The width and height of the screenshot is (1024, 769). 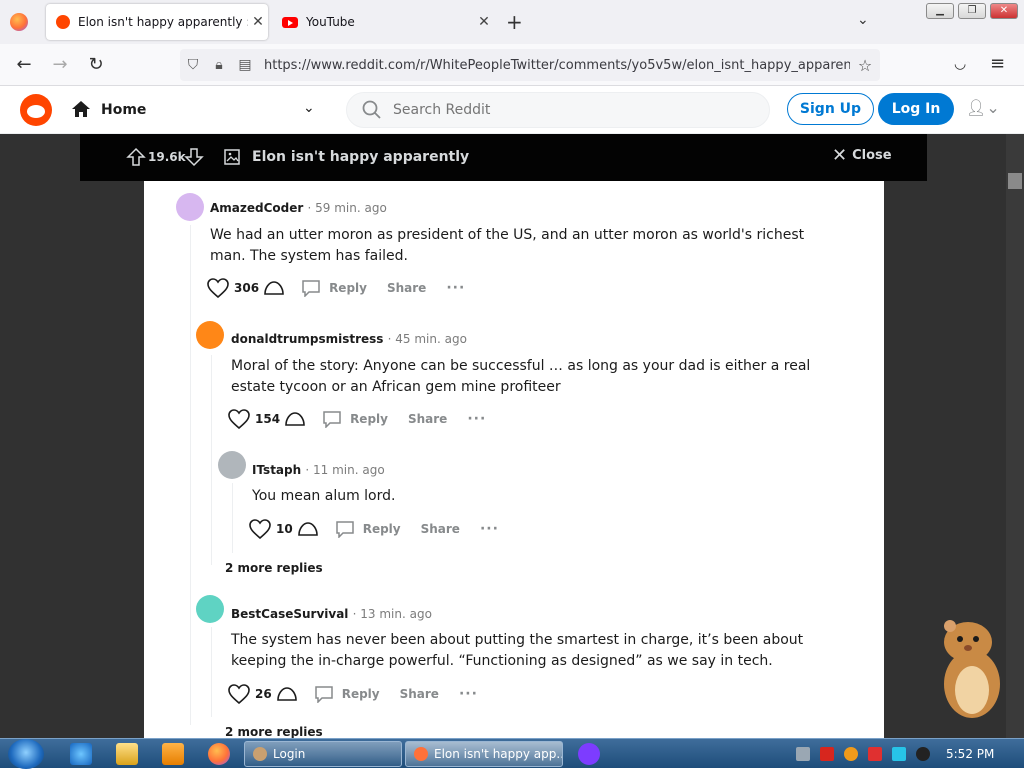 I want to click on home-label: Home, so click(x=123, y=110).